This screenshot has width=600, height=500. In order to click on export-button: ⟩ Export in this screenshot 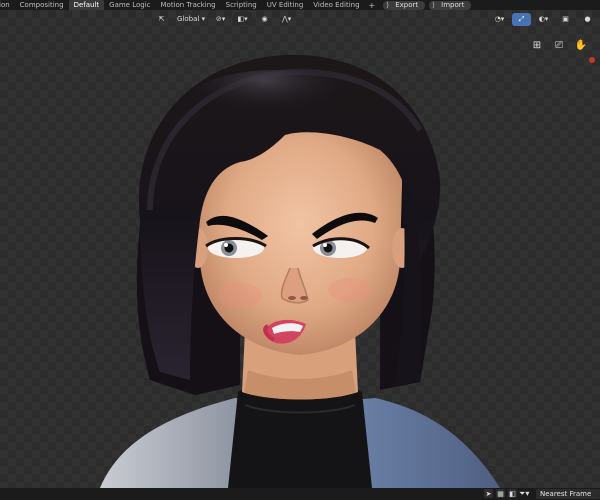, I will do `click(404, 5)`.